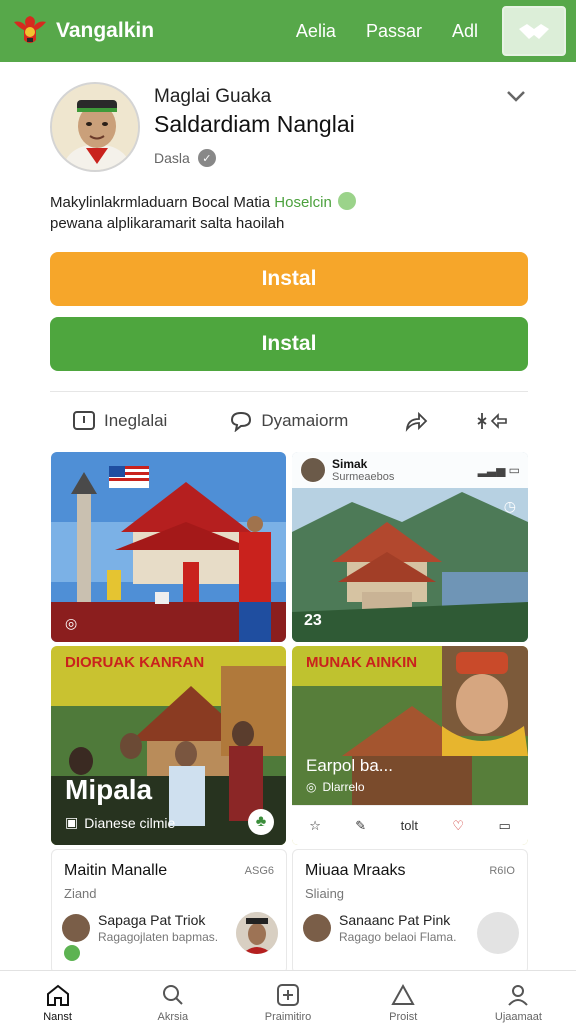 The width and height of the screenshot is (576, 1024). I want to click on nav-profile: Ujaamaat, so click(518, 997).